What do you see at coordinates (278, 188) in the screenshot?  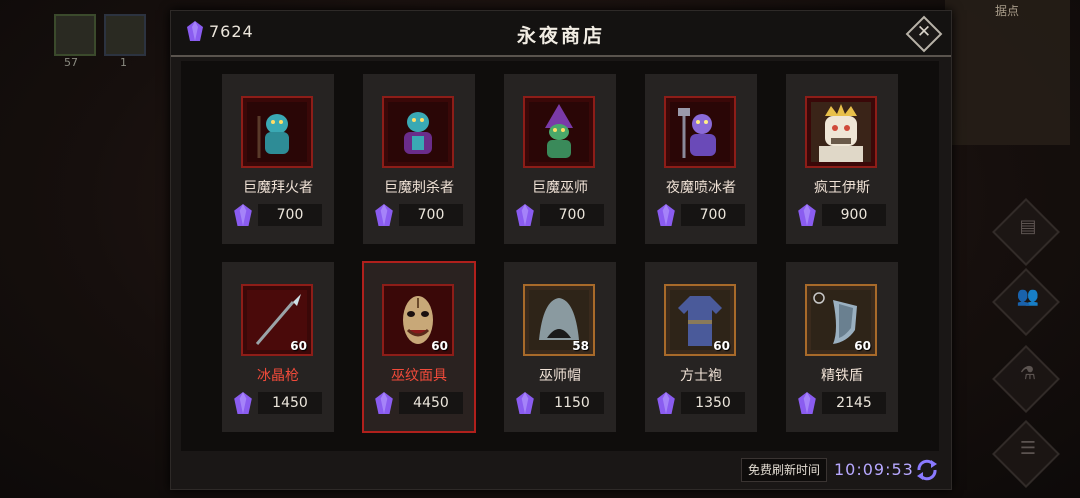 I see `item-name: 巨魔拜火者` at bounding box center [278, 188].